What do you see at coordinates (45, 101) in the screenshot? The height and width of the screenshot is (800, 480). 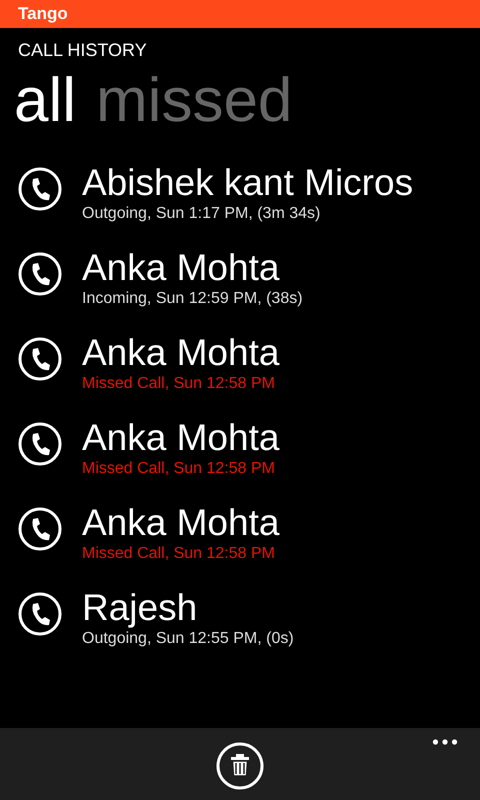 I see `pivot-tab: all` at bounding box center [45, 101].